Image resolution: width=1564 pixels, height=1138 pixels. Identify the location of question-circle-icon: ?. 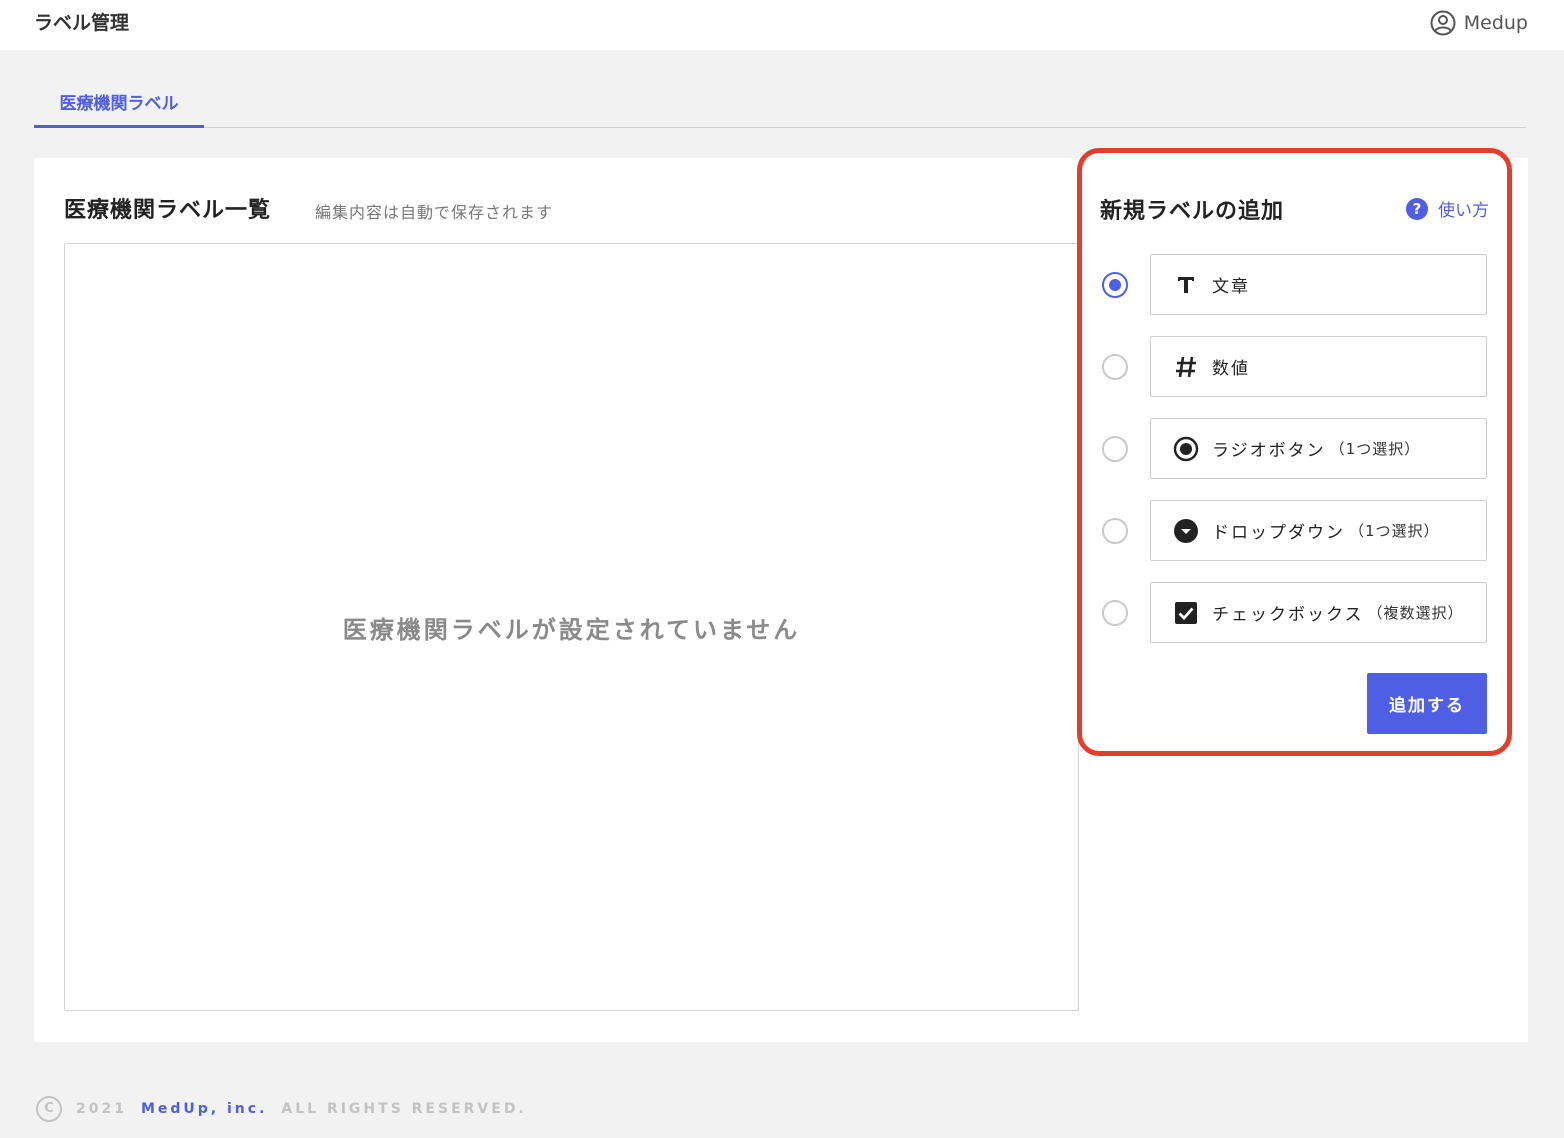
(1417, 208).